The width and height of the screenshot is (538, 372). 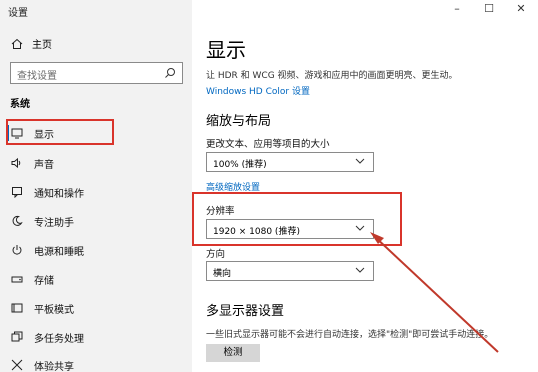 I want to click on sidebar-item-label: 通知和操作, so click(x=59, y=194).